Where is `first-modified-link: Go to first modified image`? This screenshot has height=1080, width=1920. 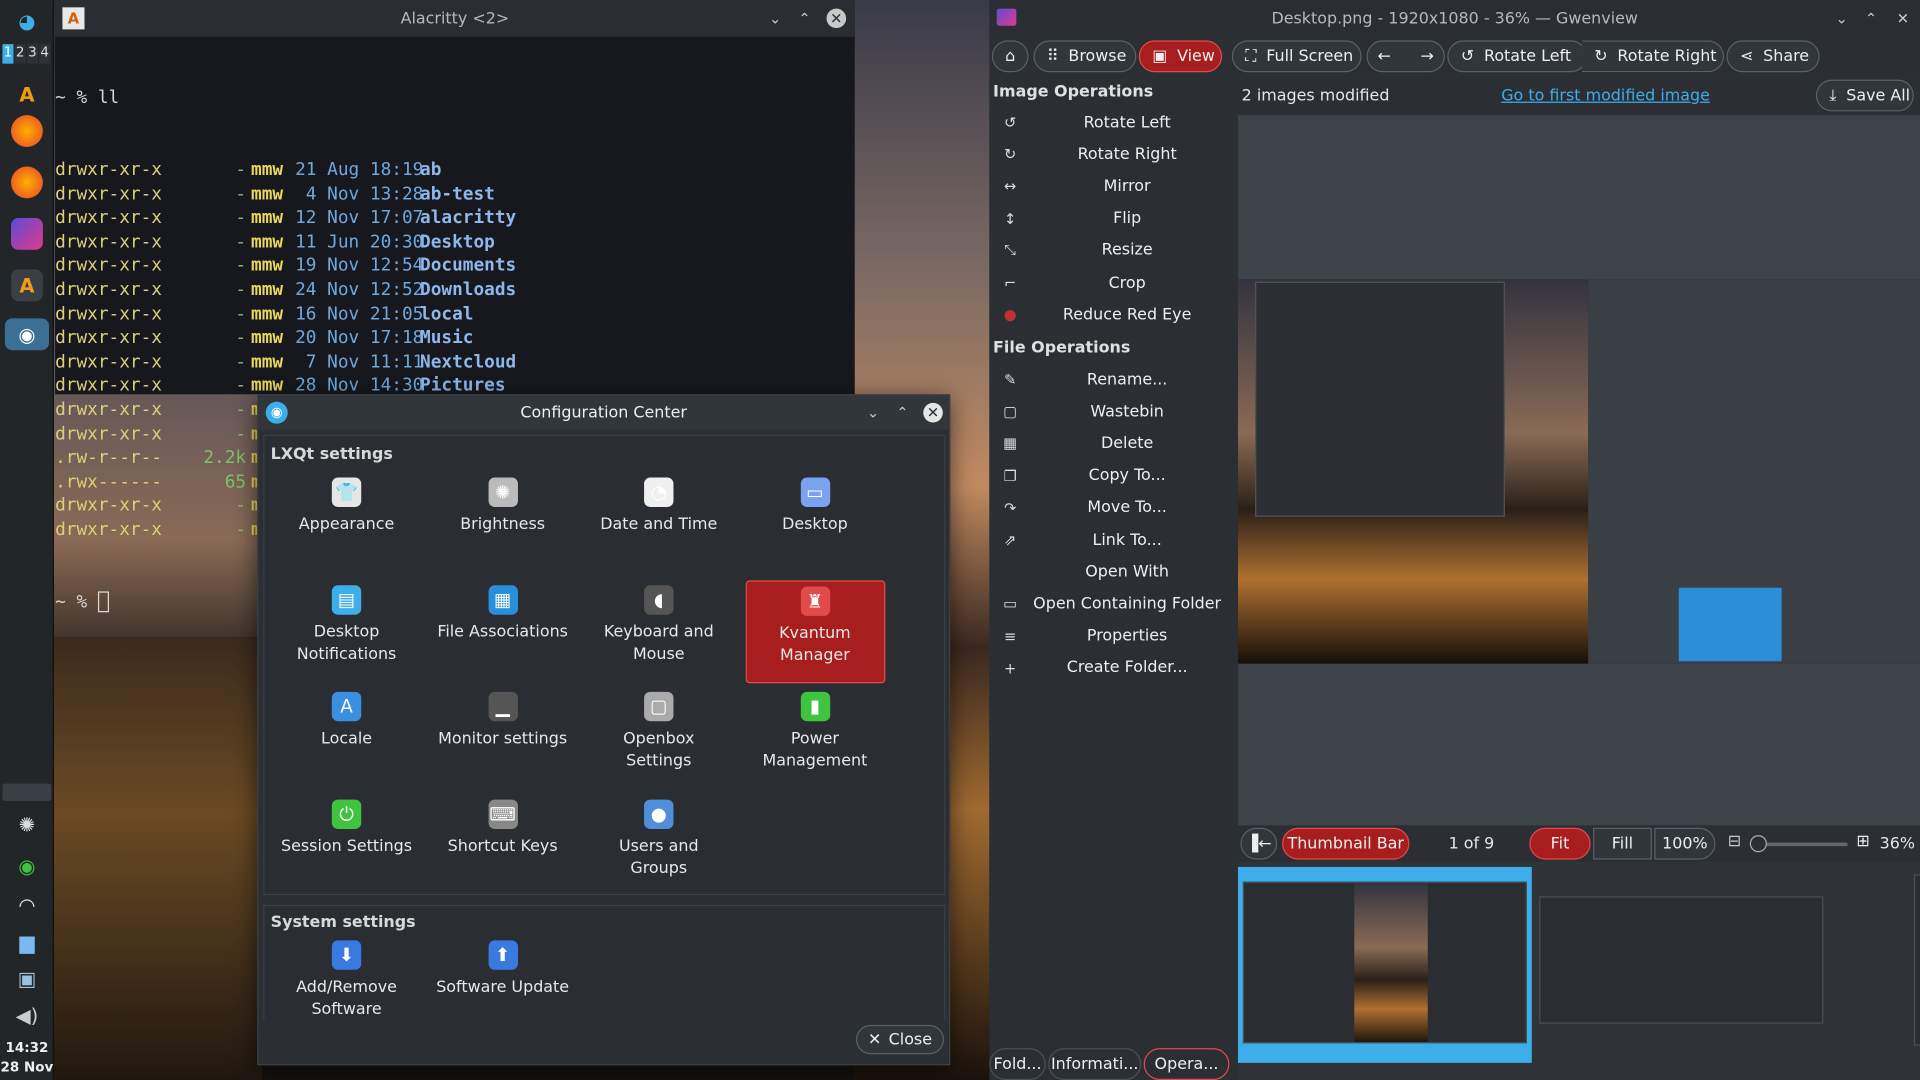
first-modified-link: Go to first modified image is located at coordinates (1605, 95).